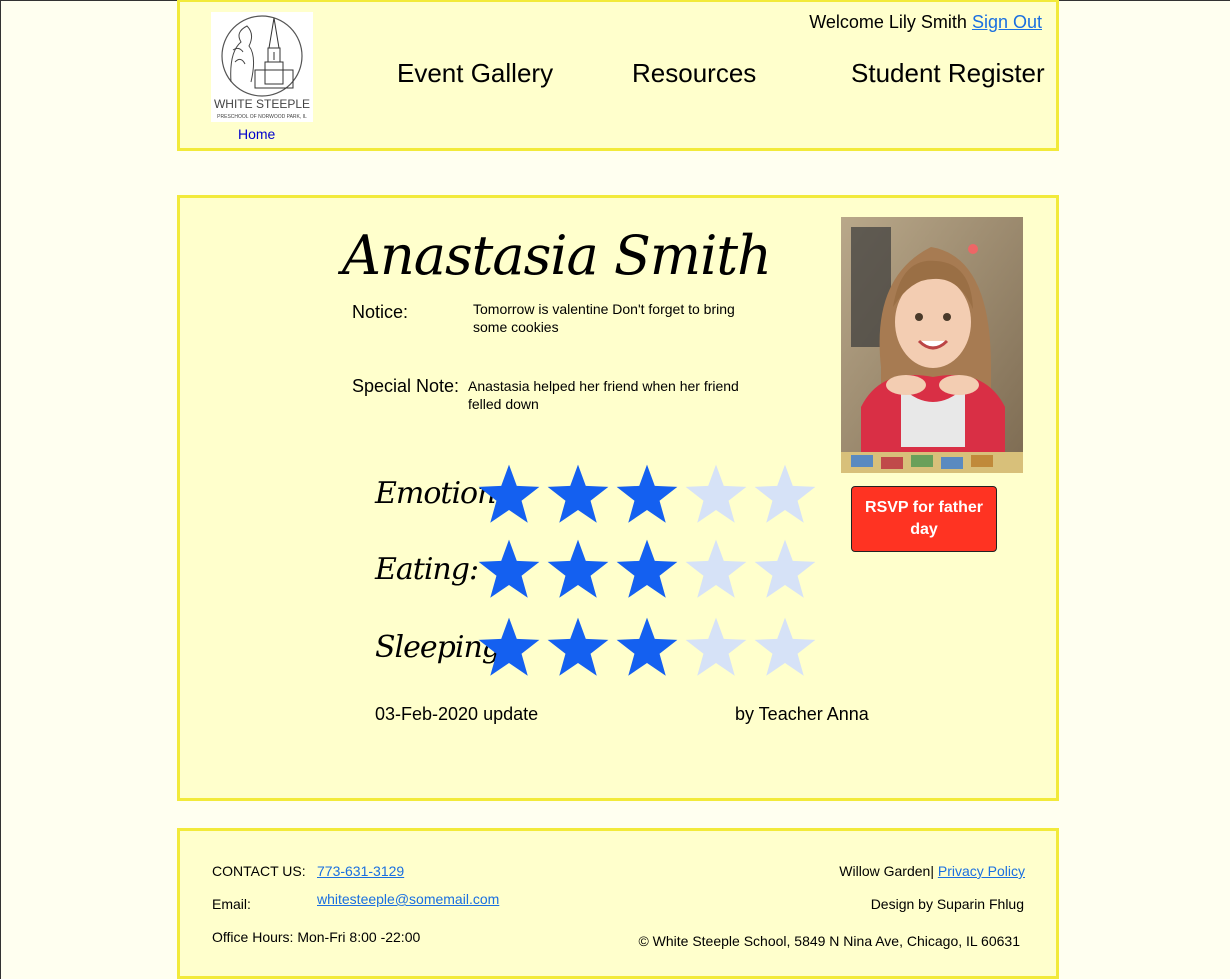  I want to click on privacy-policy-link: Privacy Policy, so click(981, 871).